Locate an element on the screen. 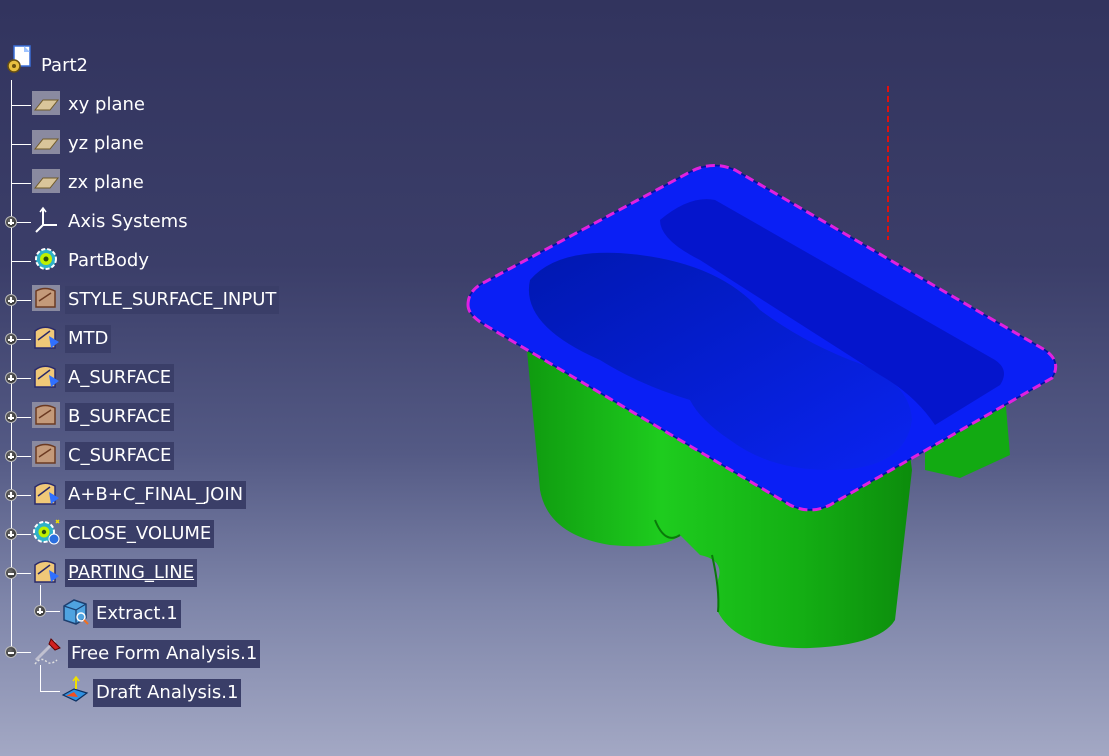  body-gear-icon is located at coordinates (46, 532).